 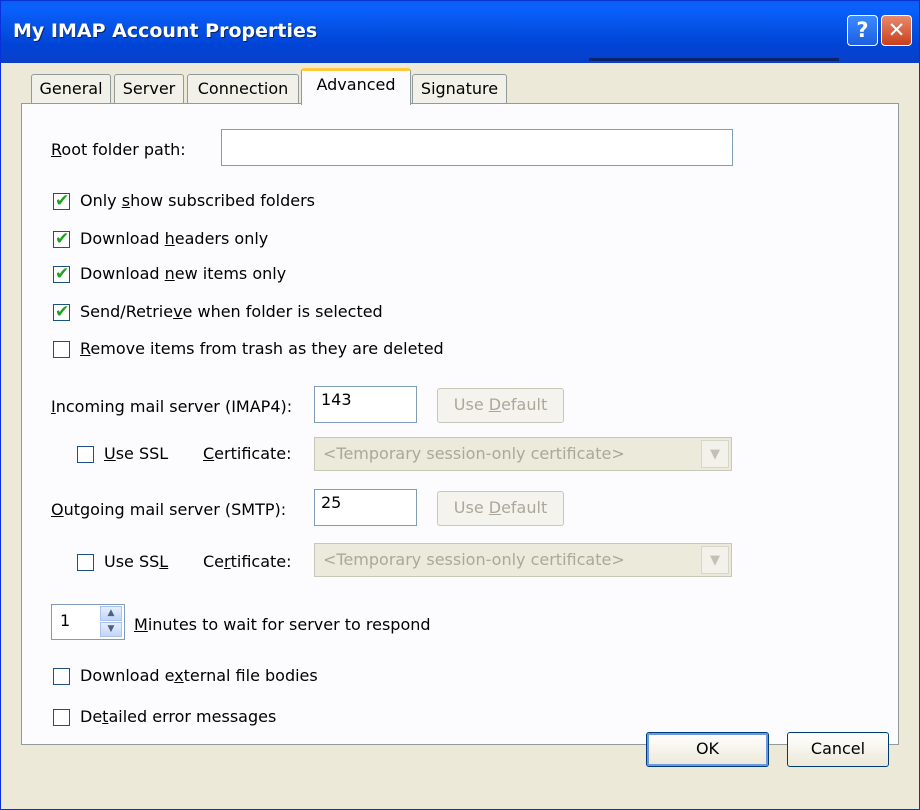 I want to click on spin-up-icon: ▲, so click(x=111, y=613).